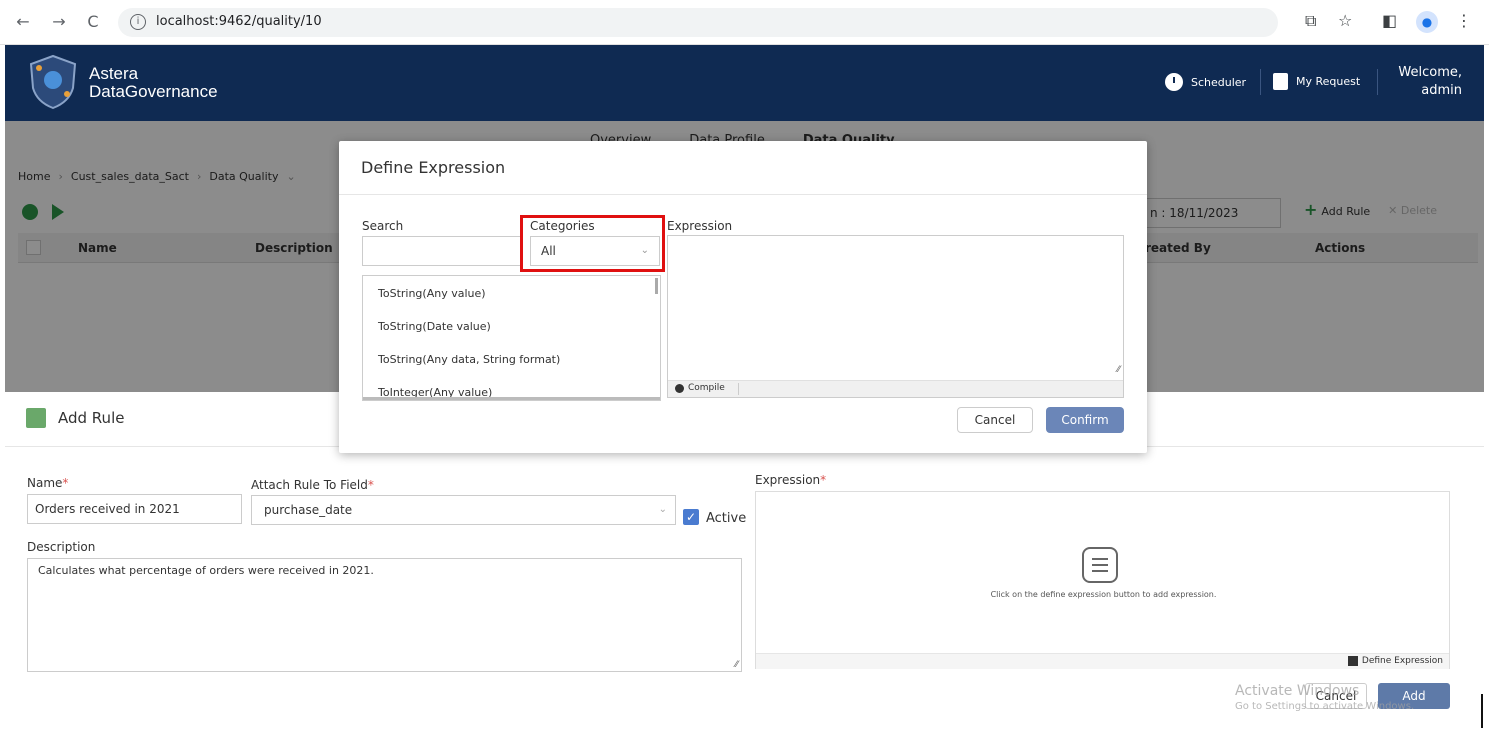 The image size is (1489, 738). I want to click on expression-editor: ⁄⁄ Compile, so click(895, 316).